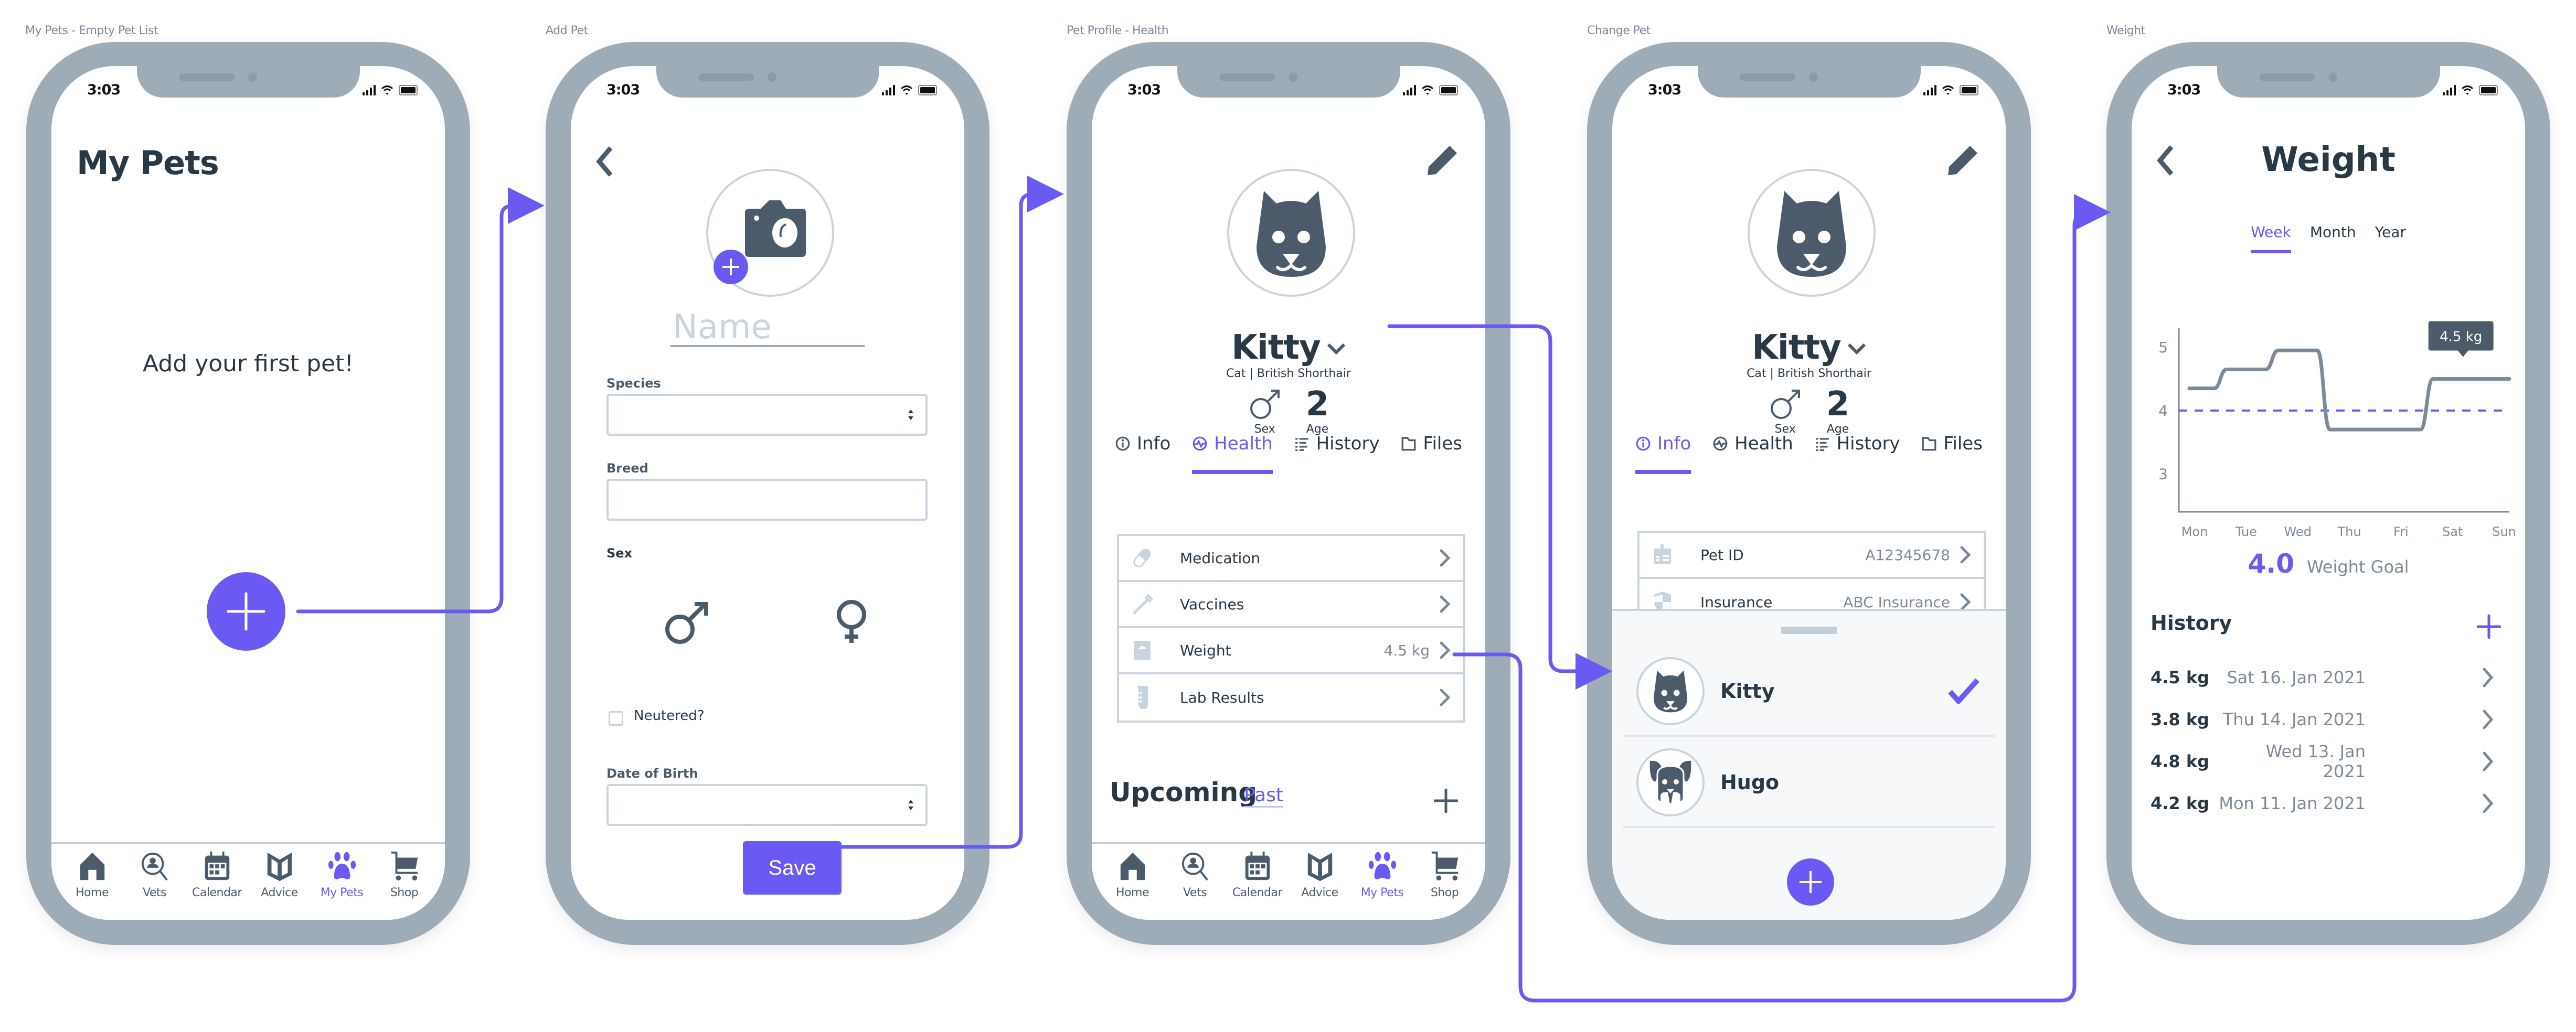 The height and width of the screenshot is (1032, 2576). I want to click on row-value: A12345678, so click(1907, 555).